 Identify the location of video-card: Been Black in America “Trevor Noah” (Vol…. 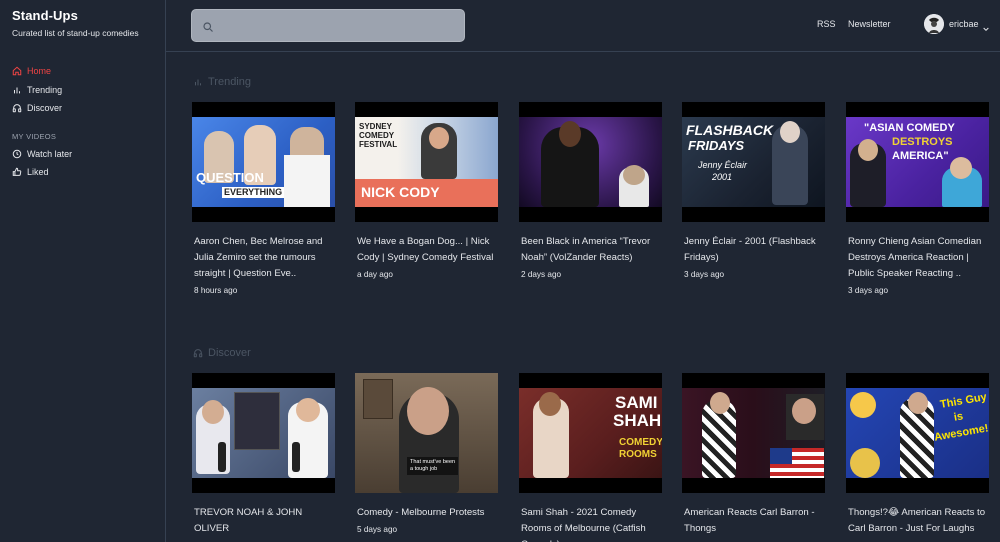
(590, 190).